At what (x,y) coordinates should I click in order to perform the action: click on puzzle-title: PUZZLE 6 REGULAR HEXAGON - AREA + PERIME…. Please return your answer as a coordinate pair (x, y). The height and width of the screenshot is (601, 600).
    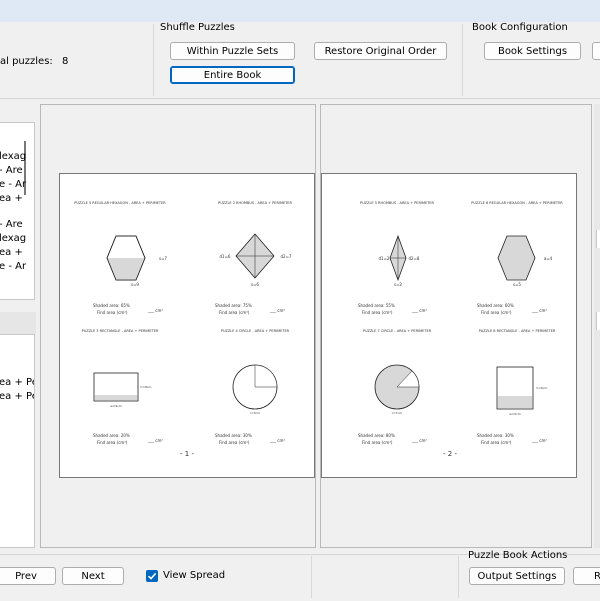
    Looking at the image, I should click on (517, 203).